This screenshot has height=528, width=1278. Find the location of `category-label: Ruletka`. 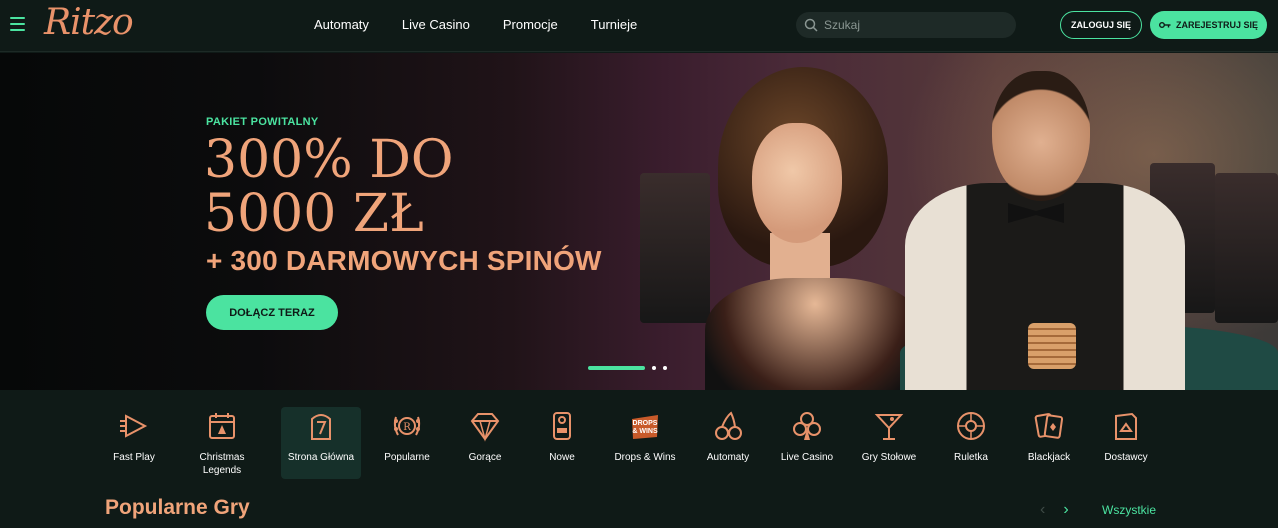

category-label: Ruletka is located at coordinates (971, 457).